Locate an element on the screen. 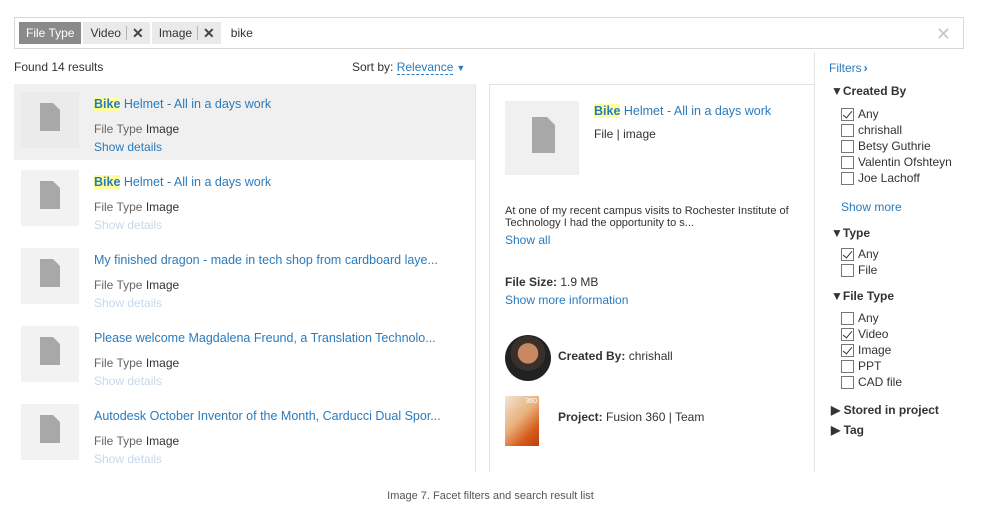 Image resolution: width=981 pixels, height=512 pixels. filter-option: chrishall is located at coordinates (871, 130).